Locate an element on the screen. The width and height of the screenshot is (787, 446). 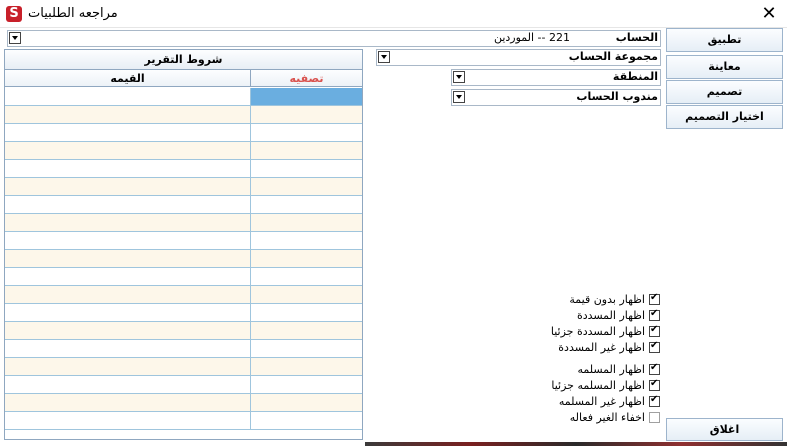
delivery-option-3: اظهار غير المسلمه is located at coordinates (600, 402).